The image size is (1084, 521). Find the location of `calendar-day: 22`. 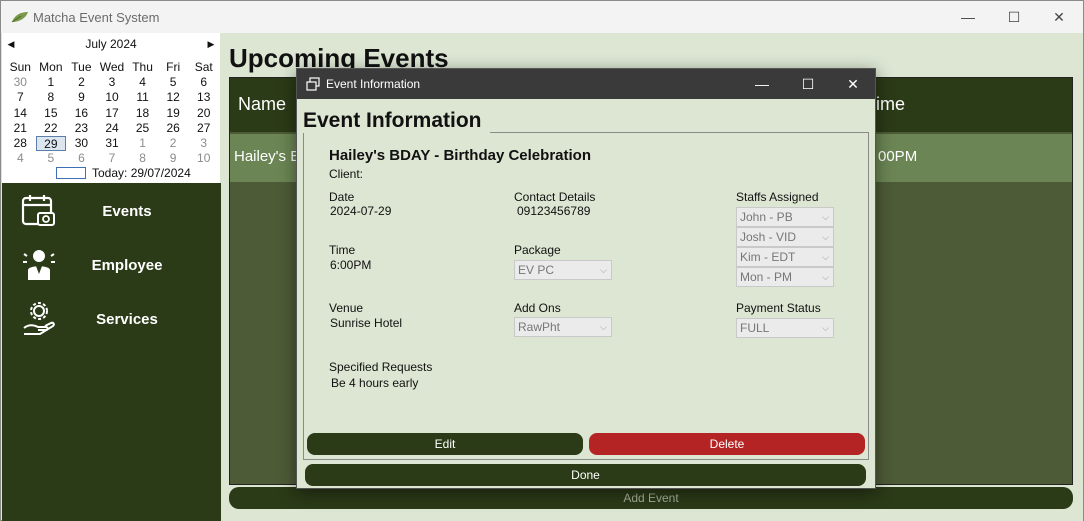

calendar-day: 22 is located at coordinates (51, 128).